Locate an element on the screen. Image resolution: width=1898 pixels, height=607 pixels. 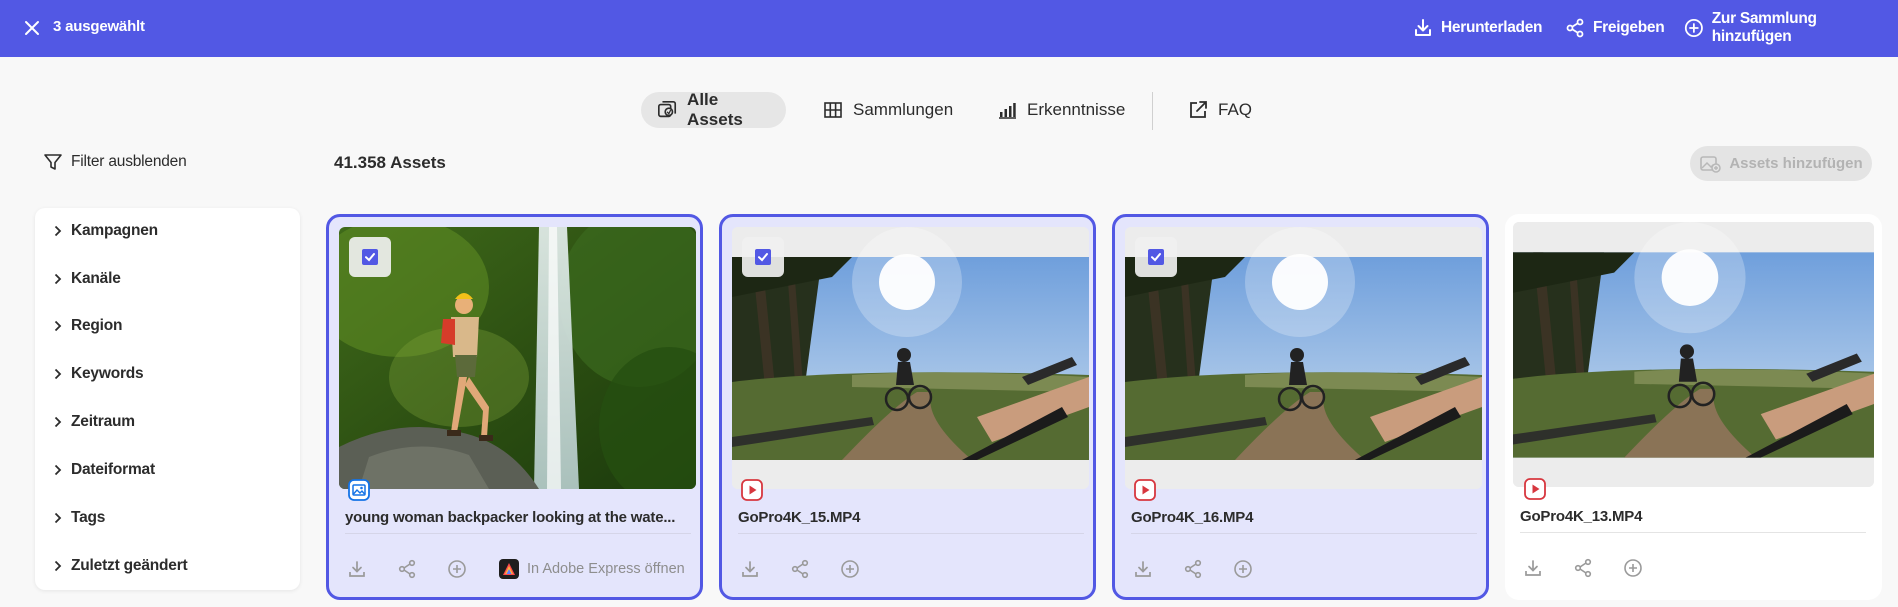
filter-region: Region is located at coordinates (88, 326).